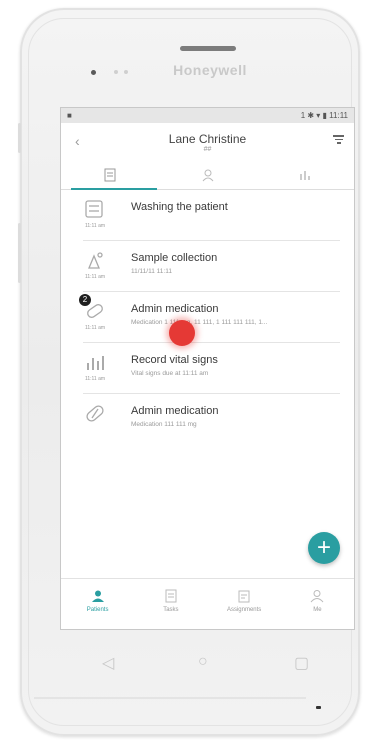  What do you see at coordinates (207, 149) in the screenshot?
I see `page-subtitle: ##` at bounding box center [207, 149].